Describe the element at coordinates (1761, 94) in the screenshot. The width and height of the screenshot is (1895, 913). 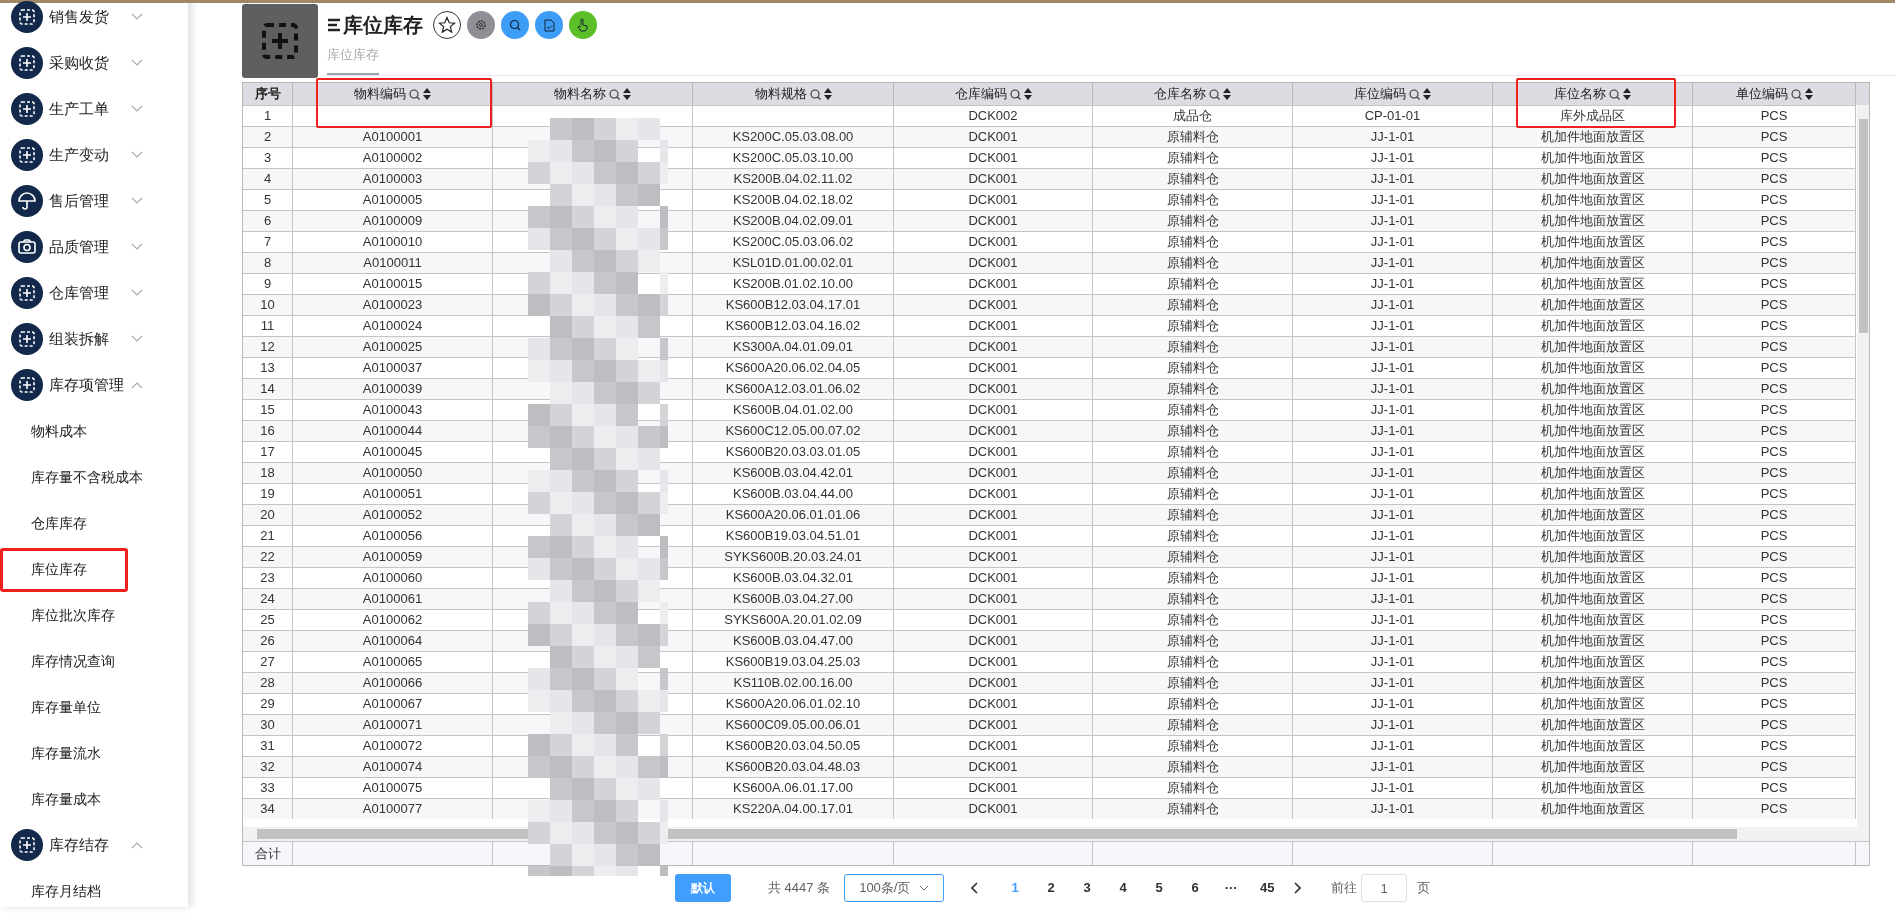
I see `column-header: 单位编码` at that location.